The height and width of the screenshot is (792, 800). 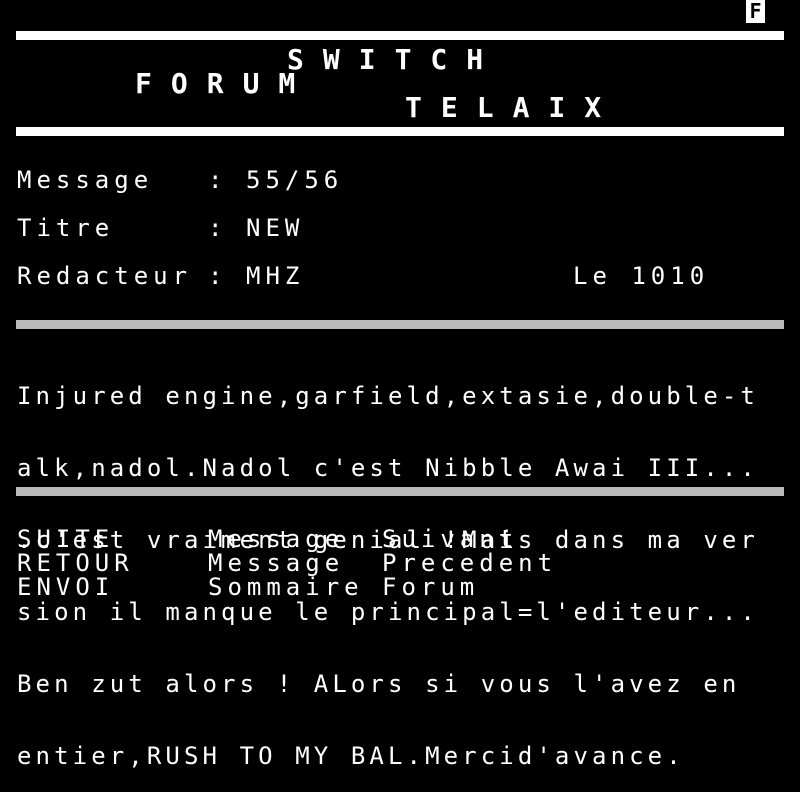 I want to click on title-colon: :, so click(x=218, y=228).